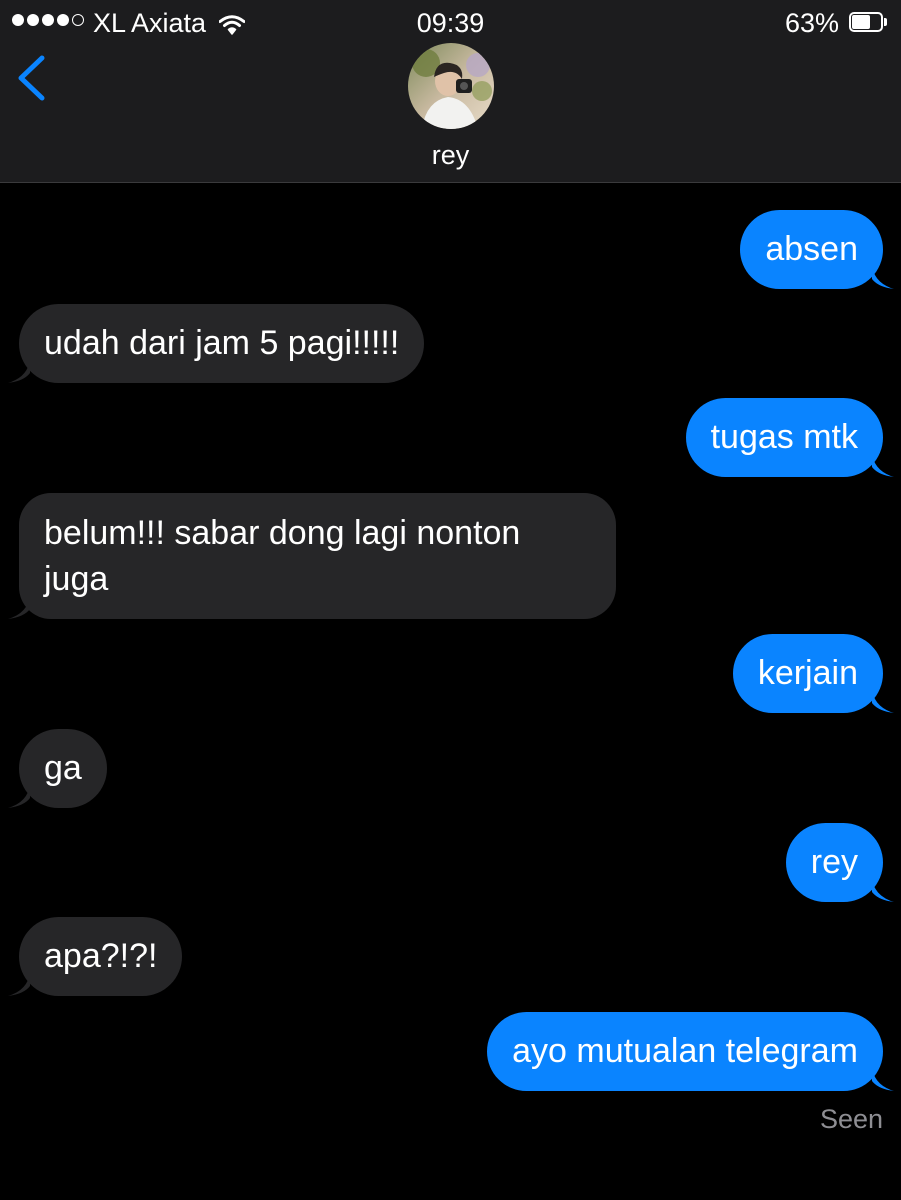 The height and width of the screenshot is (1200, 901). Describe the element at coordinates (101, 956) in the screenshot. I see `message-text: apa?!?!` at that location.